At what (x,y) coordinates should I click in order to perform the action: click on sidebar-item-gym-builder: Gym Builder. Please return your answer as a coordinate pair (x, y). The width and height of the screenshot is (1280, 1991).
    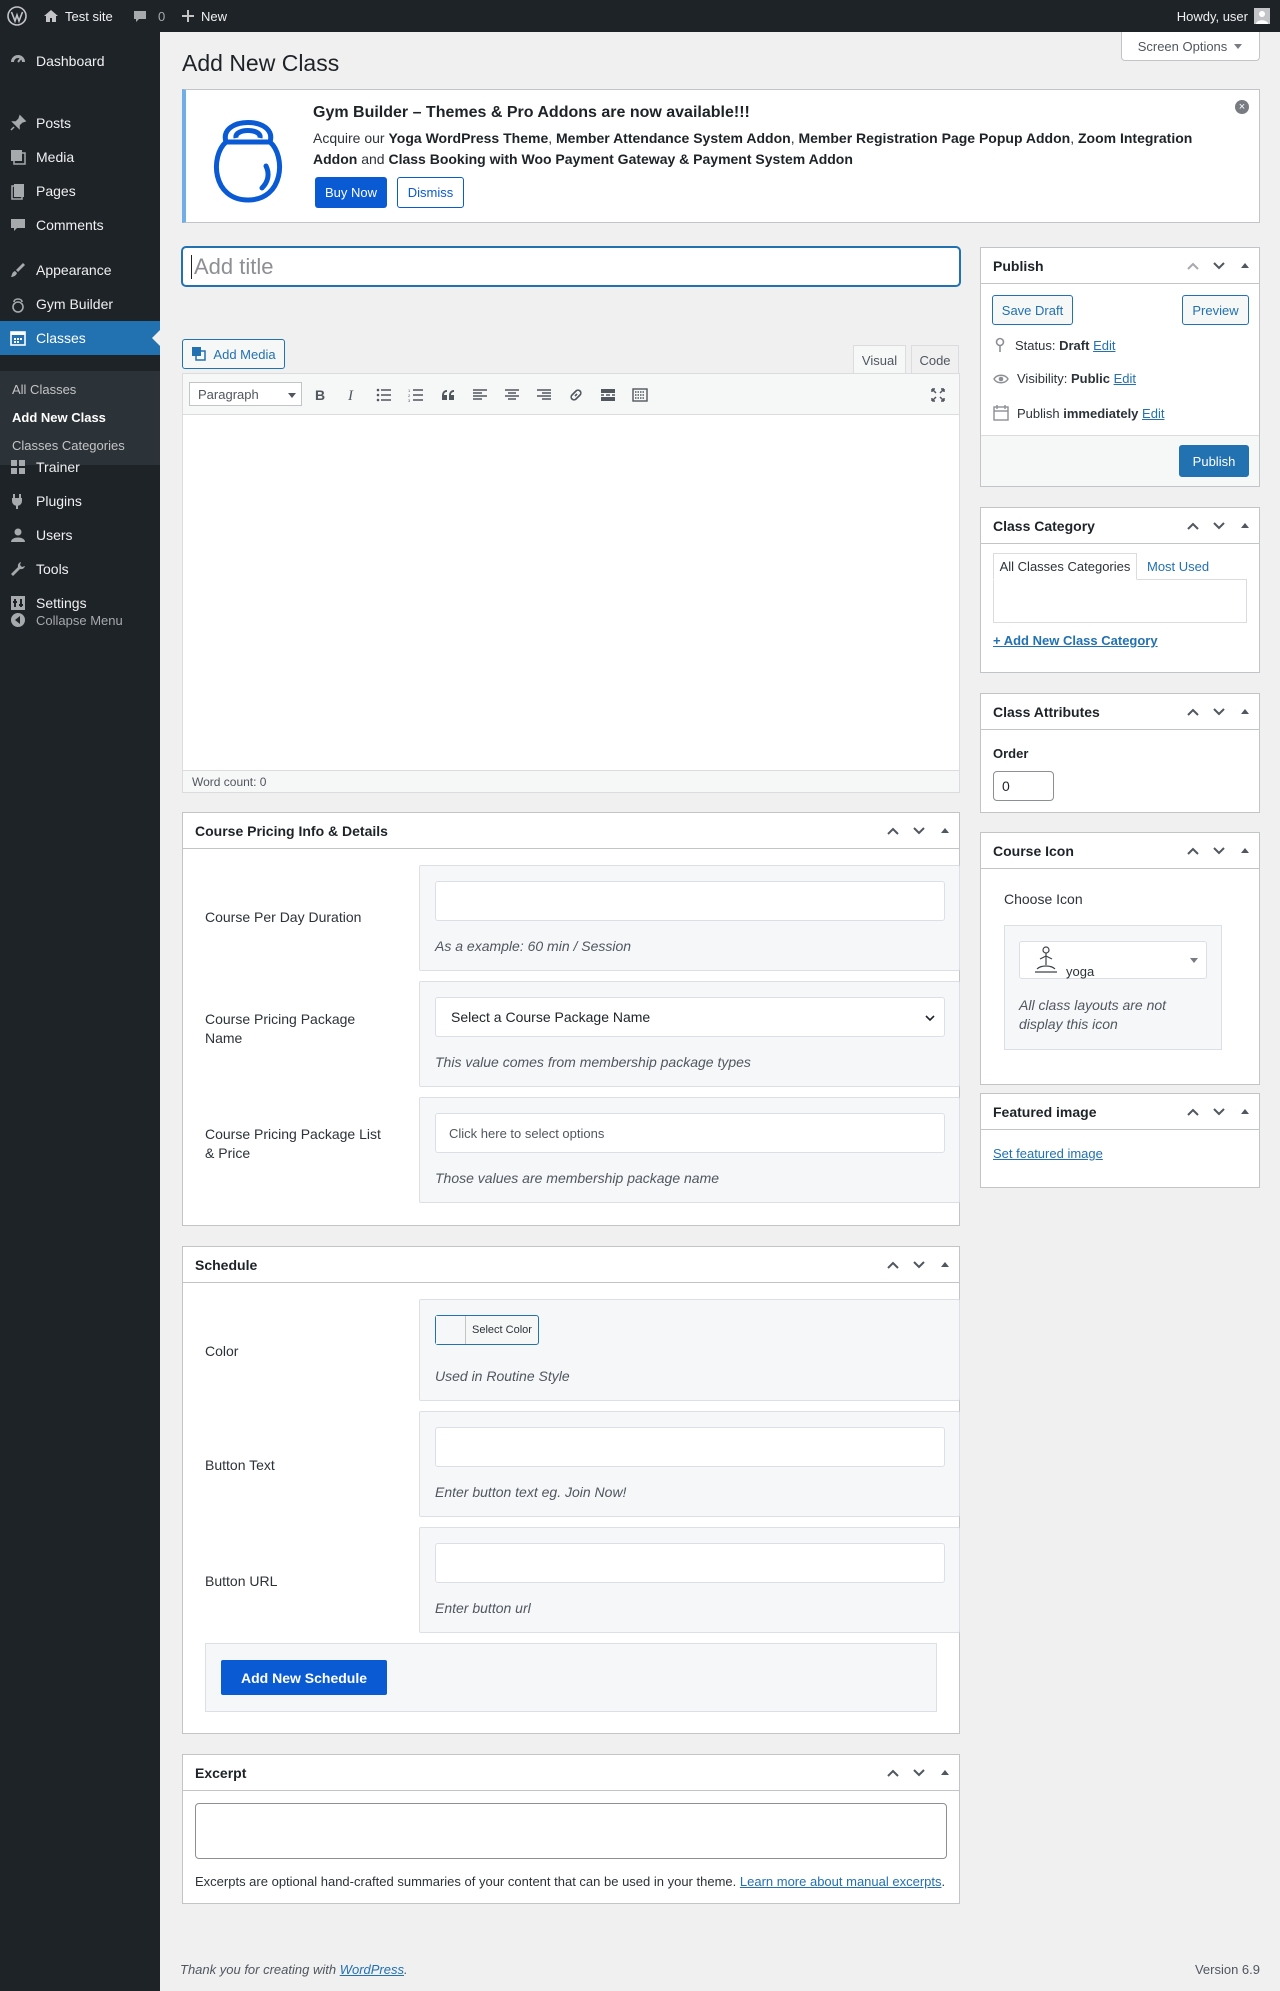
    Looking at the image, I should click on (80, 304).